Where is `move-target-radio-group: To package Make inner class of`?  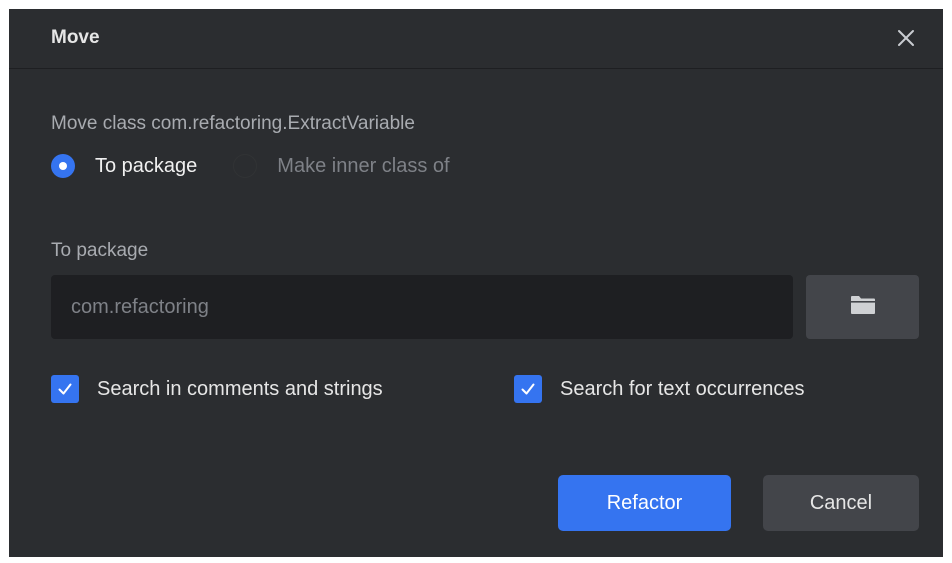
move-target-radio-group: To package Make inner class of is located at coordinates (250, 166).